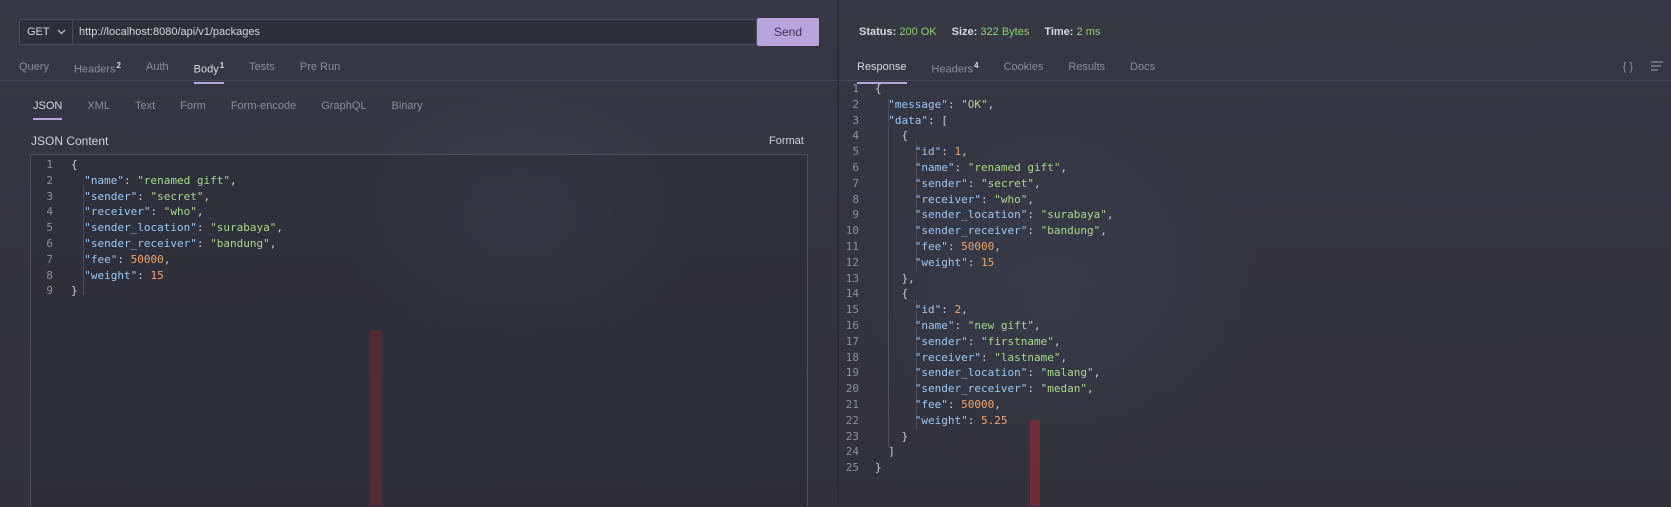  I want to click on line-number: 12, so click(852, 262).